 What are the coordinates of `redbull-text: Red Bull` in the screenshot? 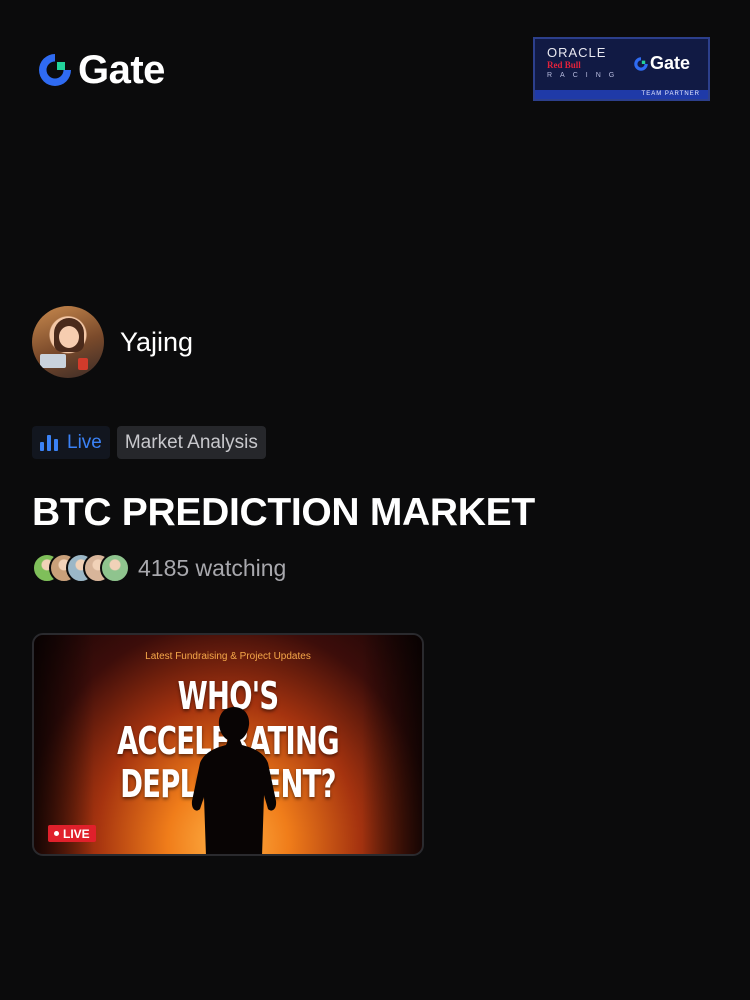 It's located at (564, 65).